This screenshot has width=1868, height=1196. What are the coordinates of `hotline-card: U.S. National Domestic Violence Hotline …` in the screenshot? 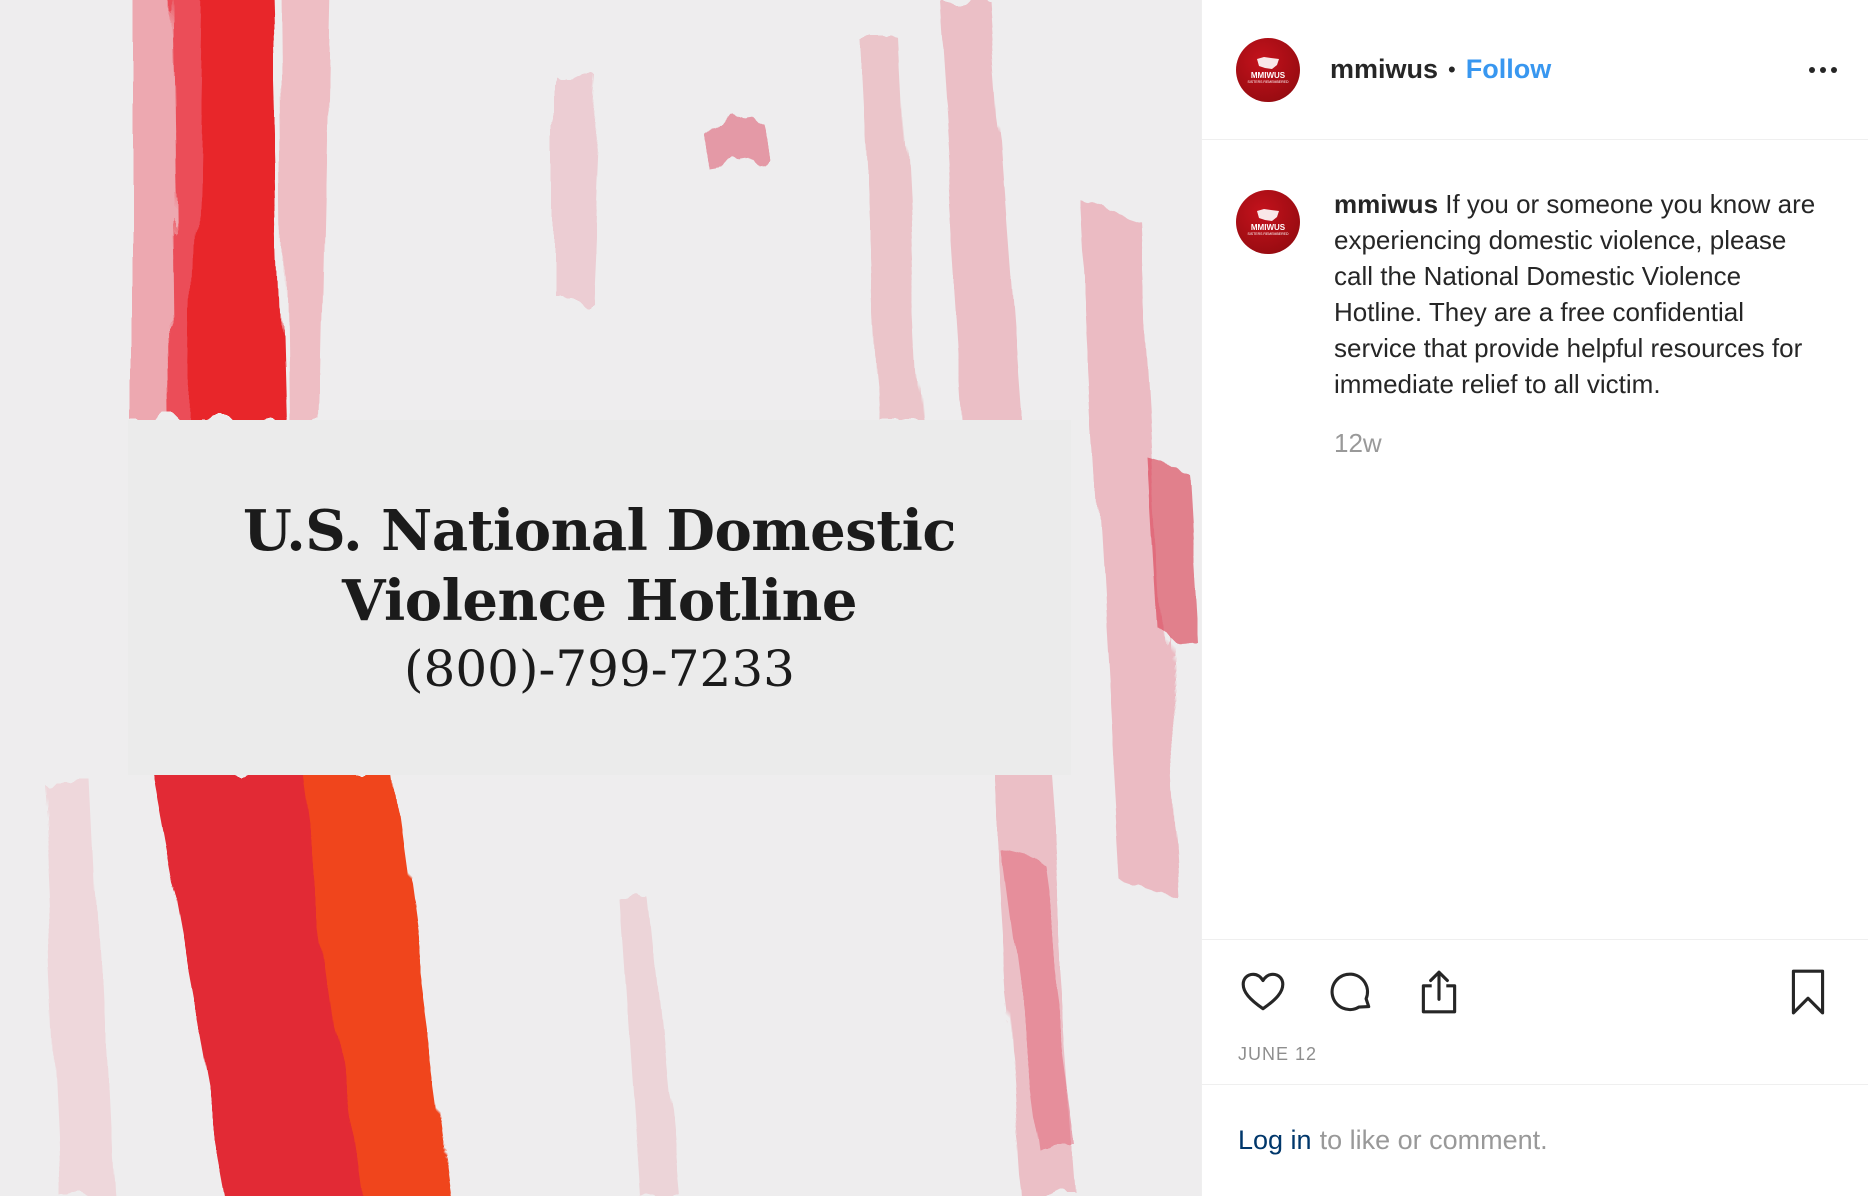 It's located at (599, 597).